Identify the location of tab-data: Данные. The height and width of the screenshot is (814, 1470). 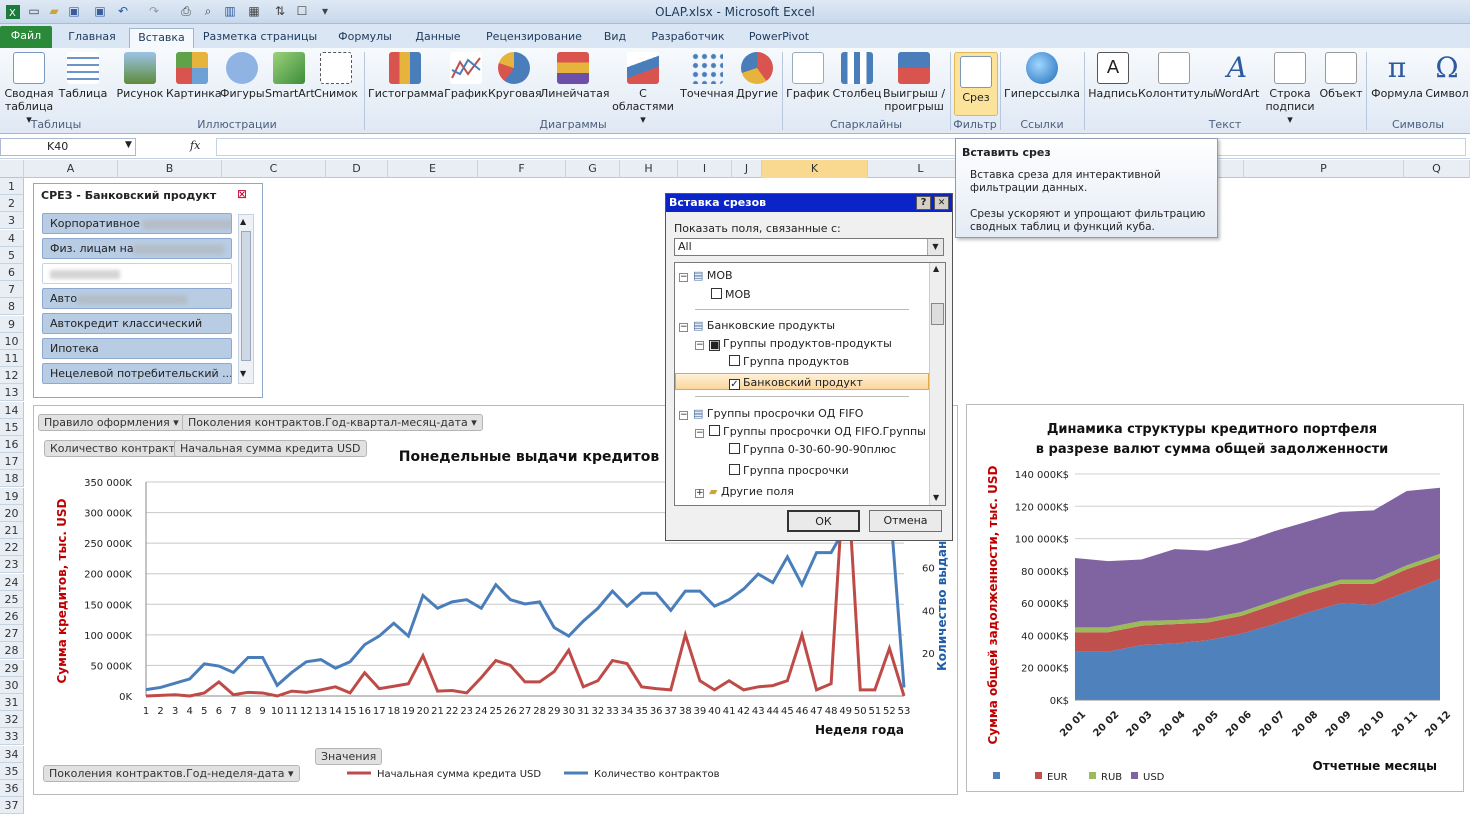
(438, 38).